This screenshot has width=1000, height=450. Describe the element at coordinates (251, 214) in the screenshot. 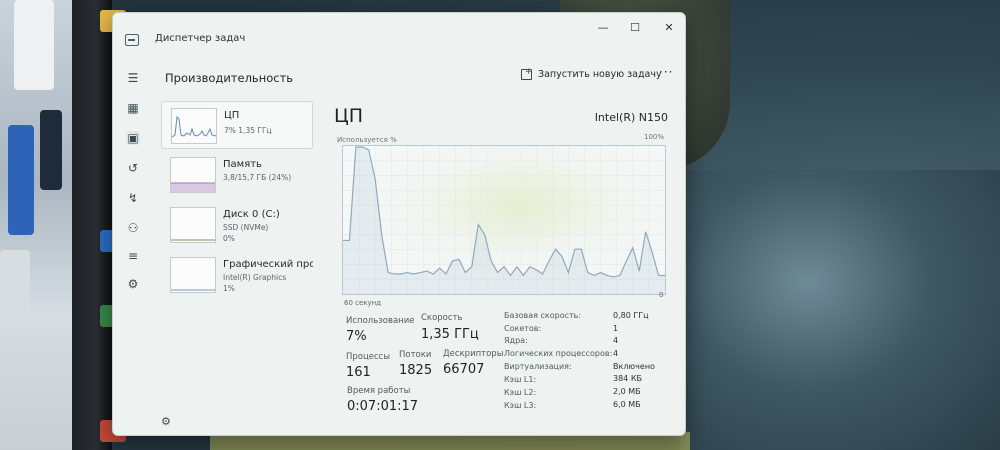

I see `resource-name: Диск 0 (C:)` at that location.